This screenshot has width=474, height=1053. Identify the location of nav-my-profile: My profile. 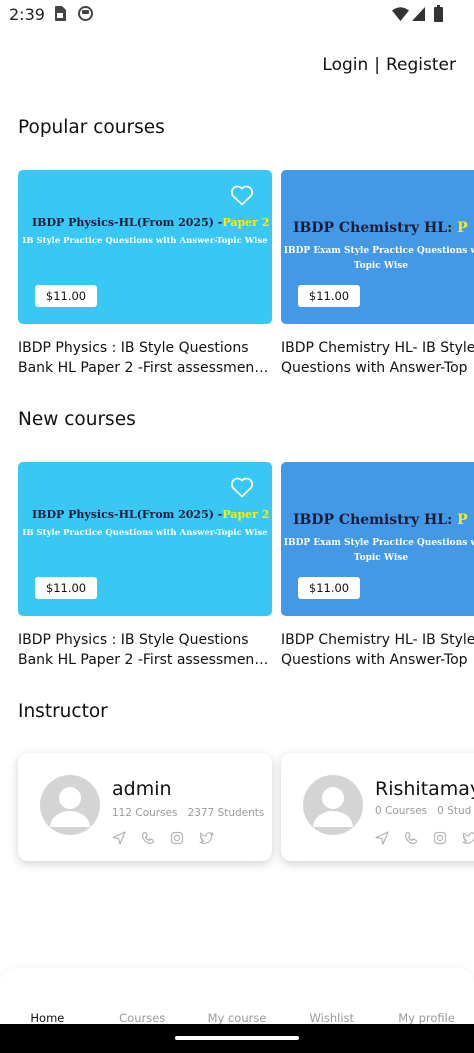
(426, 1018).